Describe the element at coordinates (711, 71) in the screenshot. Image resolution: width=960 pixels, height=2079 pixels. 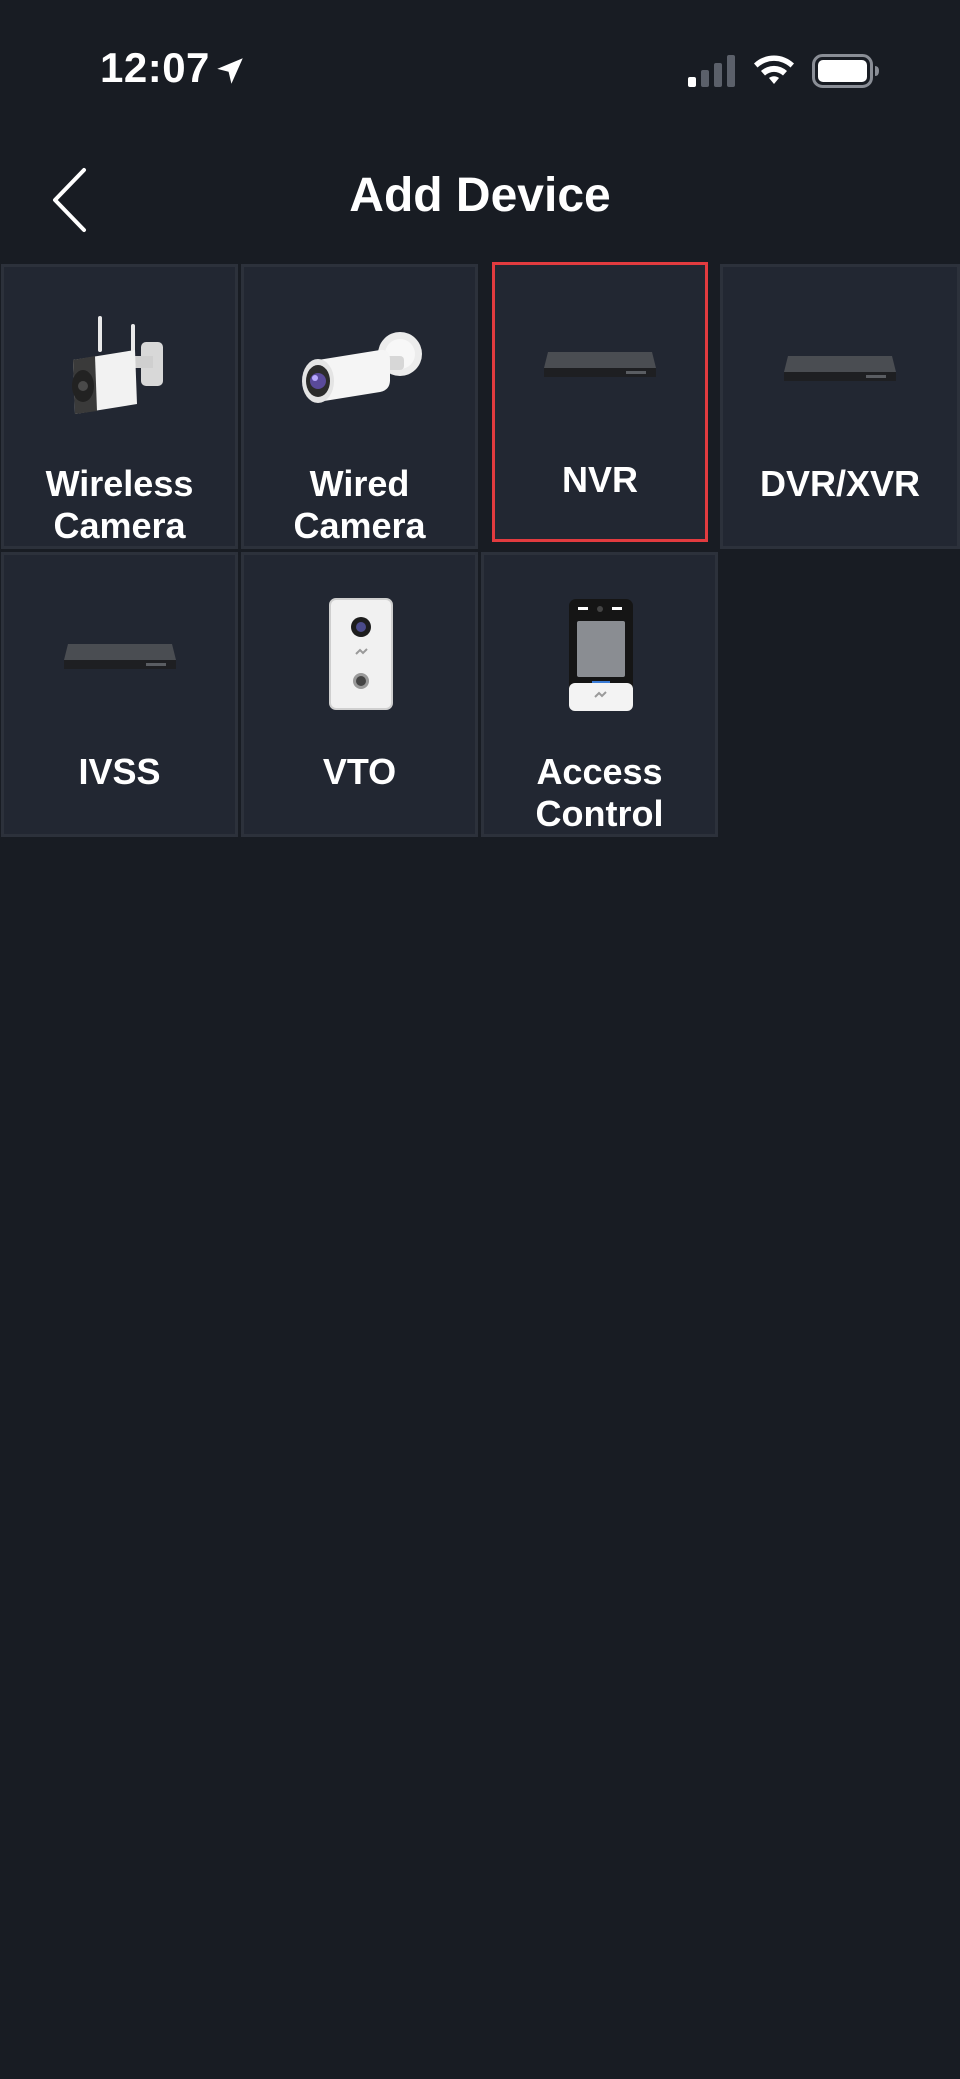
I see `cellular-signal-icon` at that location.